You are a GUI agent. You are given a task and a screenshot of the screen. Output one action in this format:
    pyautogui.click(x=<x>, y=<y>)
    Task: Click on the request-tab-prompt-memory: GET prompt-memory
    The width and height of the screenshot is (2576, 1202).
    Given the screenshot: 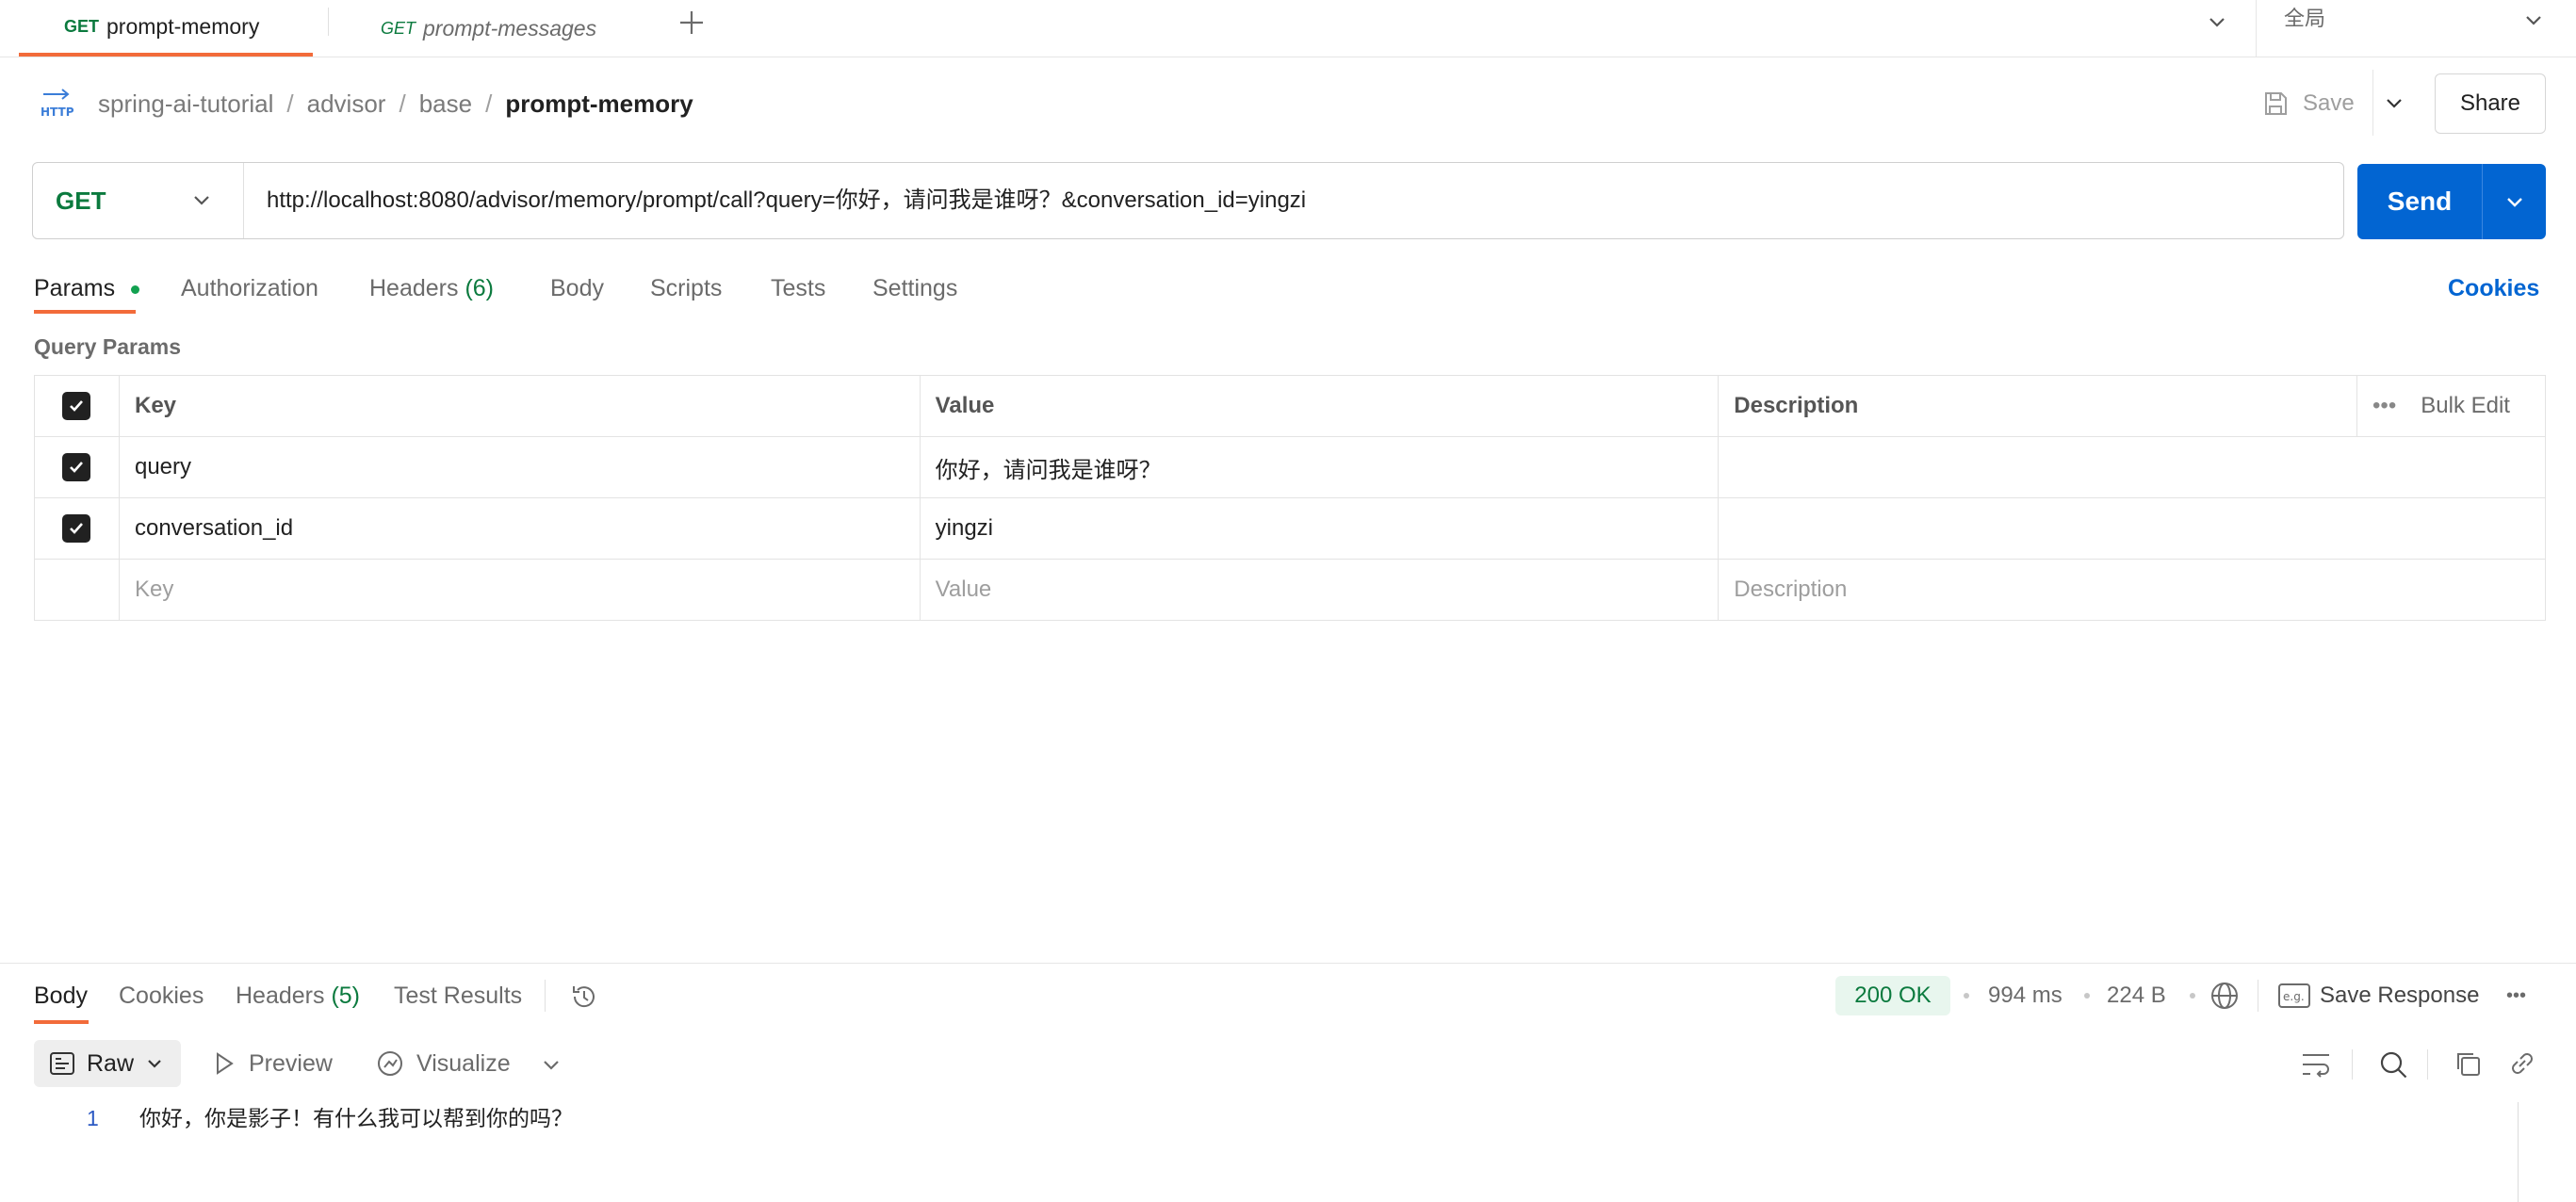 What is the action you would take?
    pyautogui.click(x=166, y=28)
    